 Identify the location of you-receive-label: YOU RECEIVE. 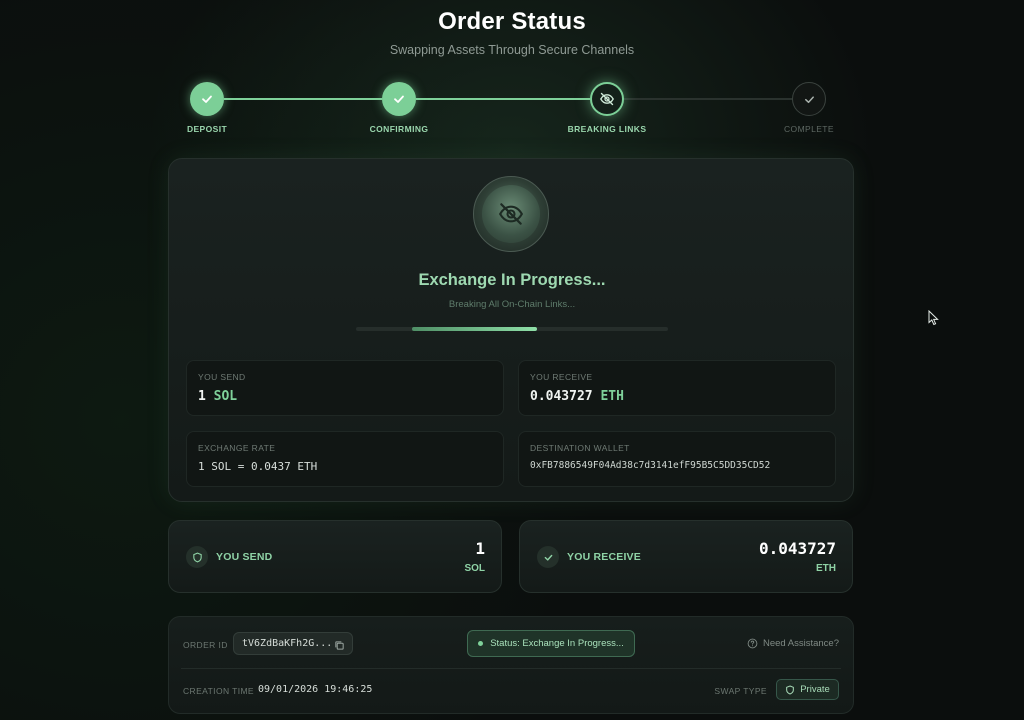
(561, 377).